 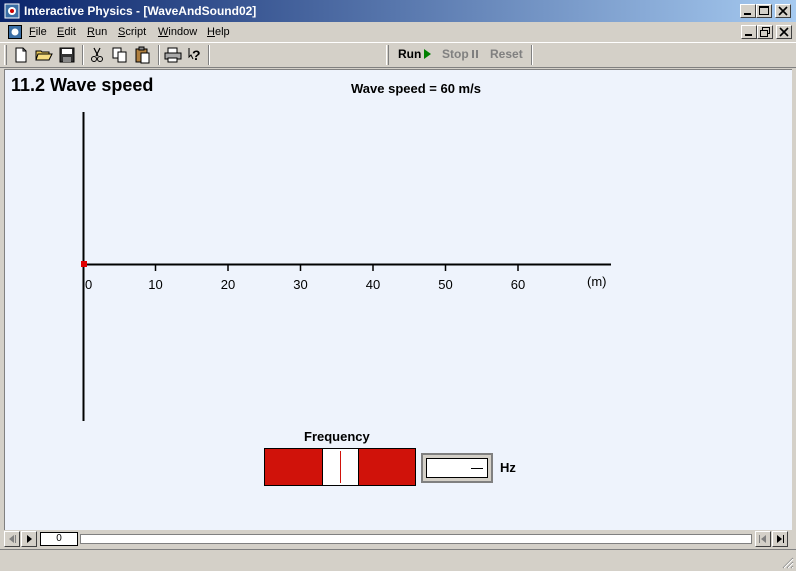 I want to click on slider-thumb, so click(x=340, y=467).